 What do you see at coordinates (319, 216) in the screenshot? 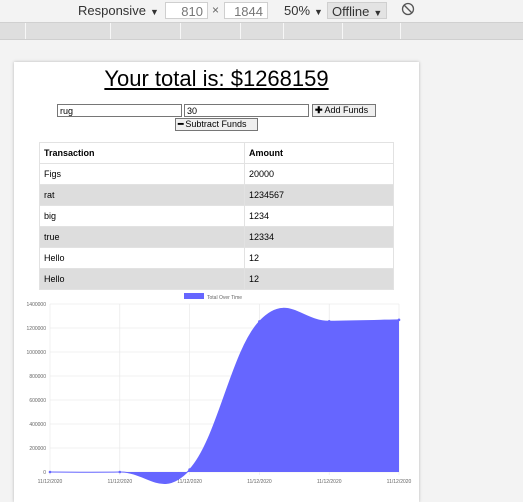
I see `transaction-amount-cell: 1234` at bounding box center [319, 216].